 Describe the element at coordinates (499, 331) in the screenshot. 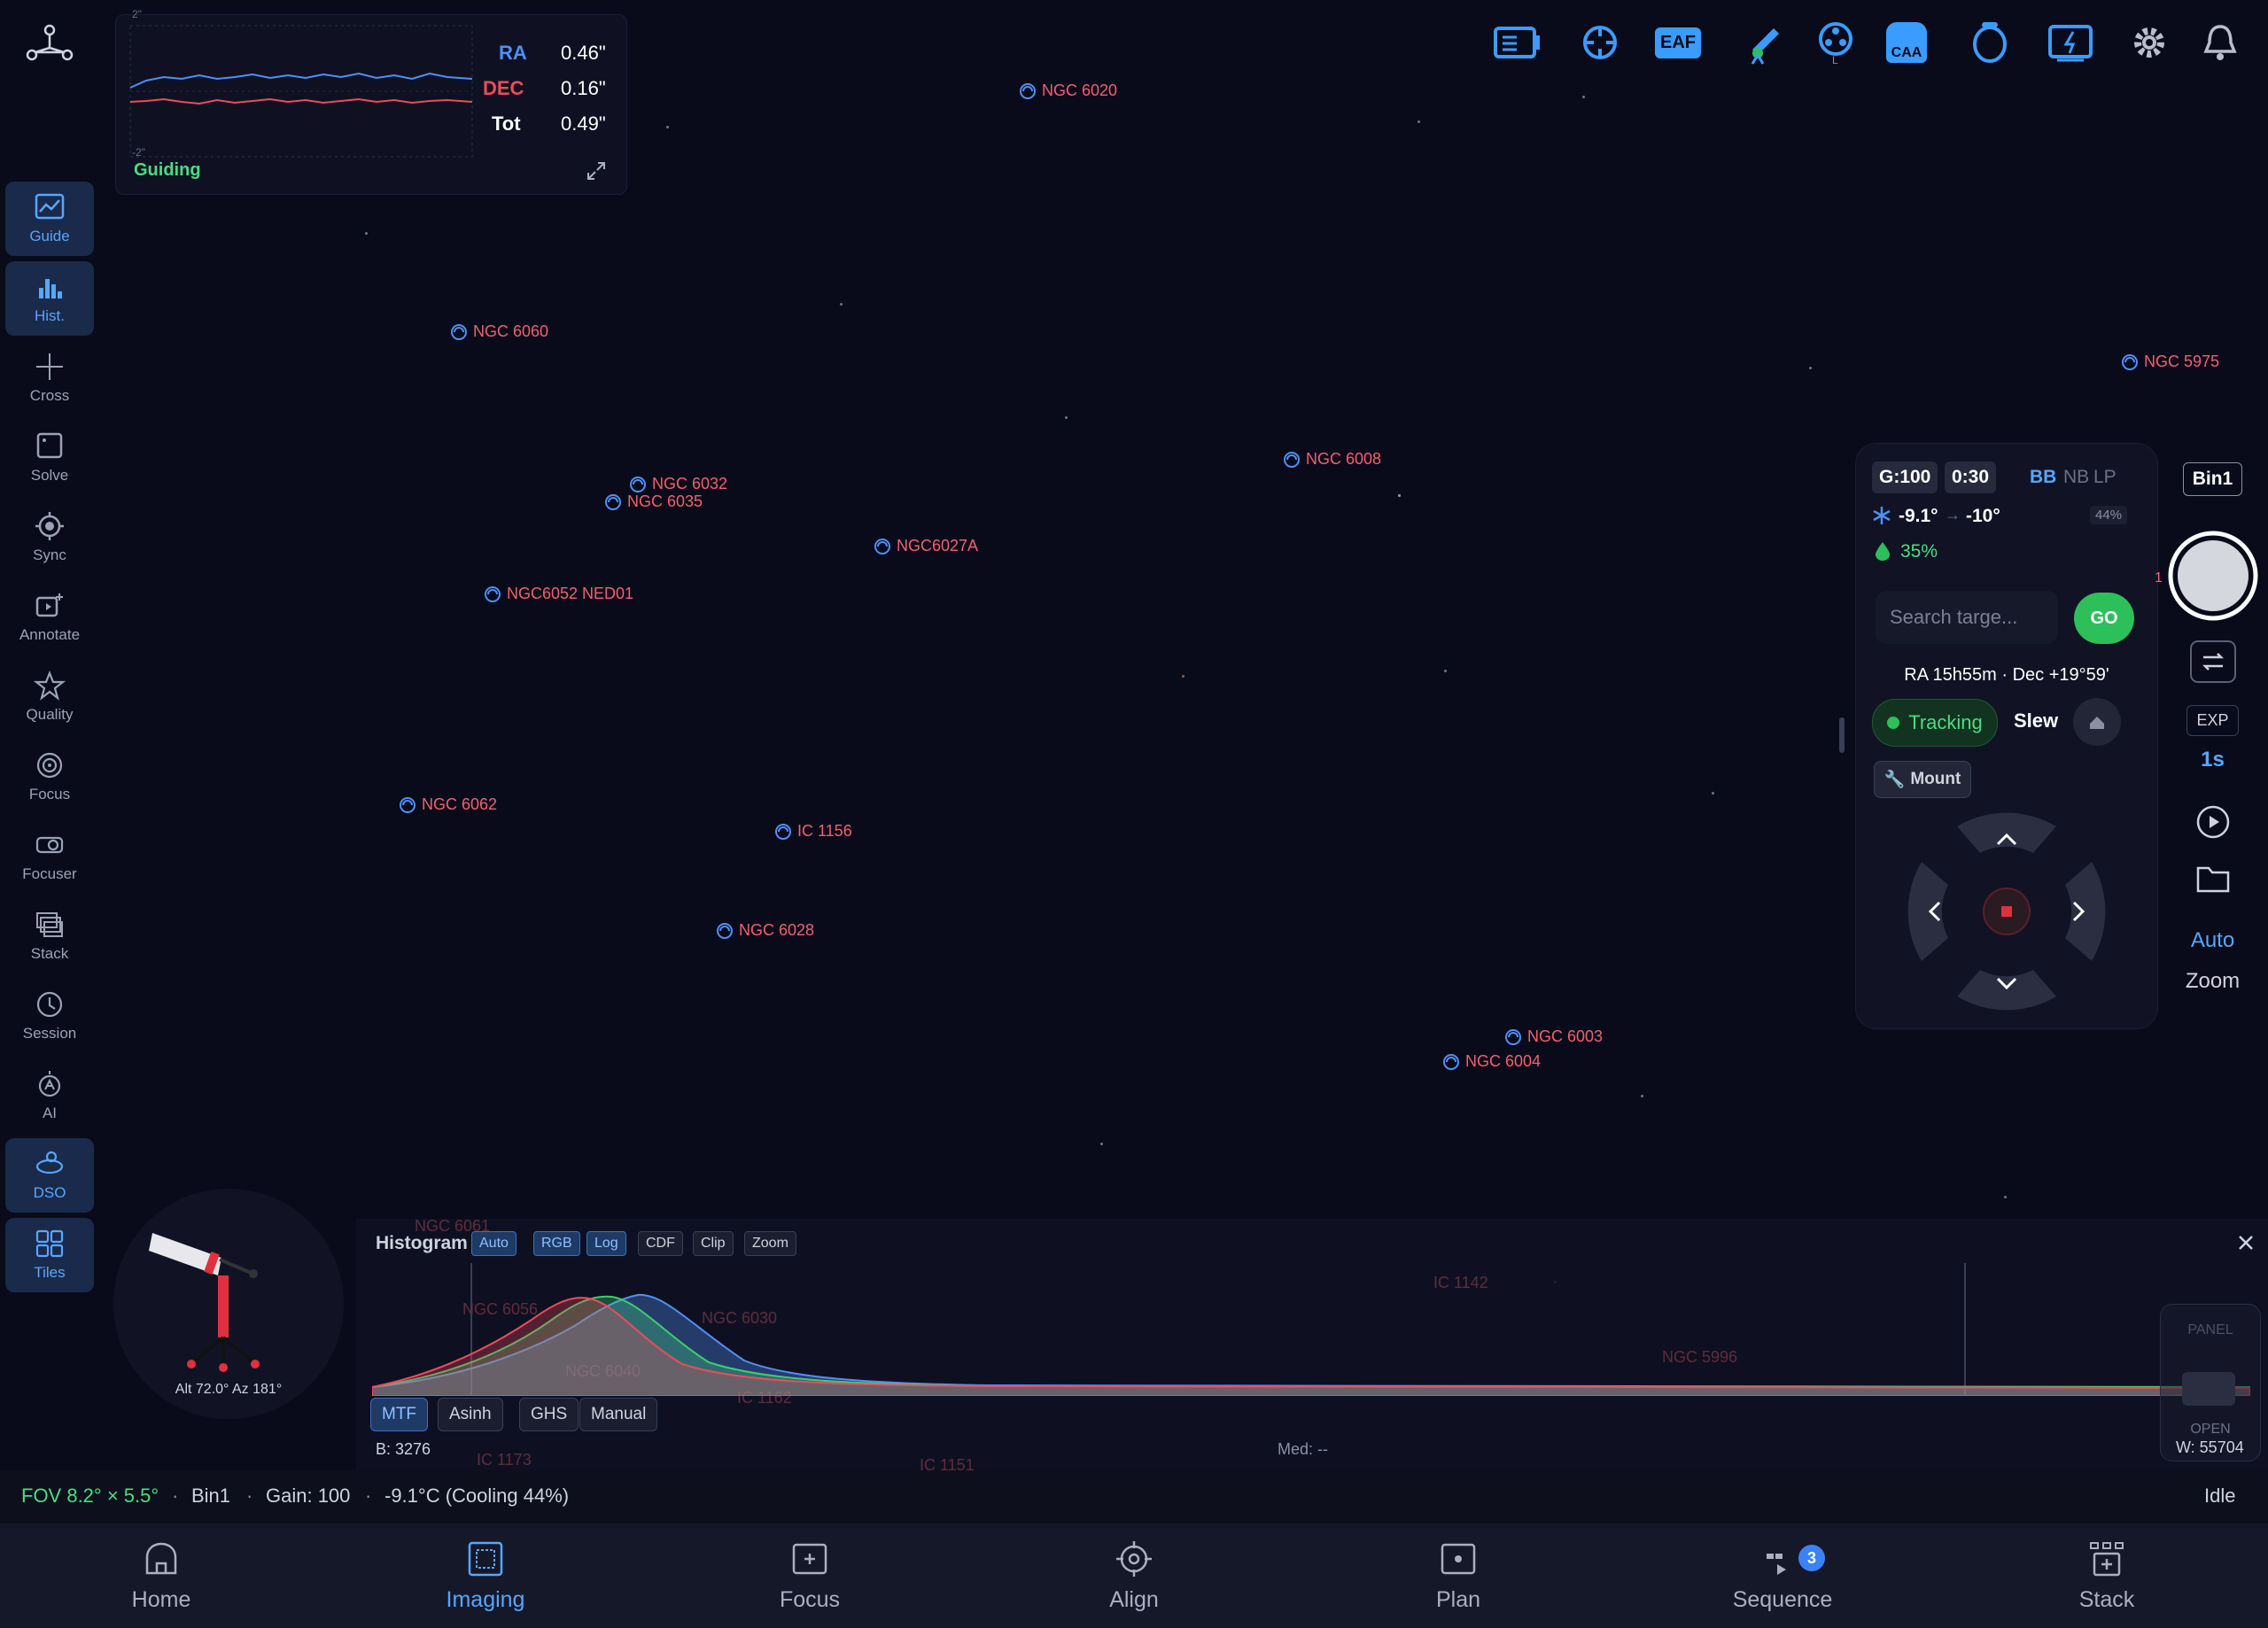

I see `dso-object: NGC 6060` at that location.